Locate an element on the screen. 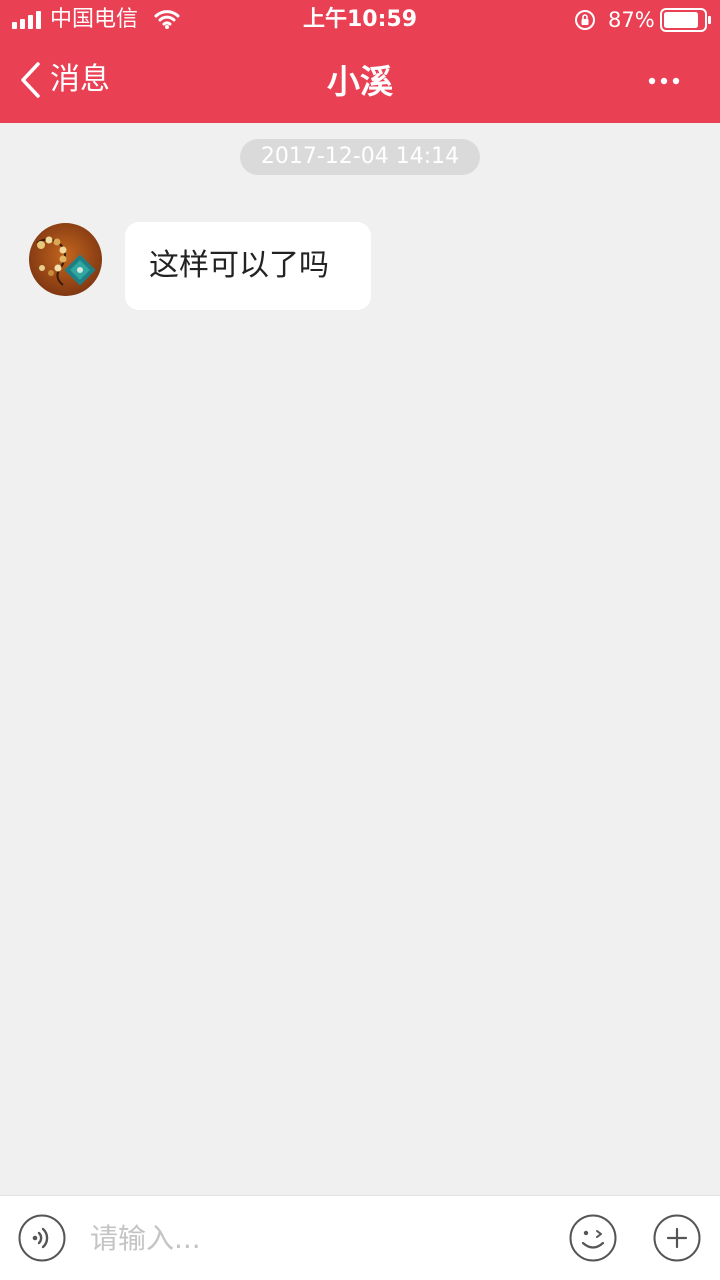  page-title: 小溪 is located at coordinates (360, 81).